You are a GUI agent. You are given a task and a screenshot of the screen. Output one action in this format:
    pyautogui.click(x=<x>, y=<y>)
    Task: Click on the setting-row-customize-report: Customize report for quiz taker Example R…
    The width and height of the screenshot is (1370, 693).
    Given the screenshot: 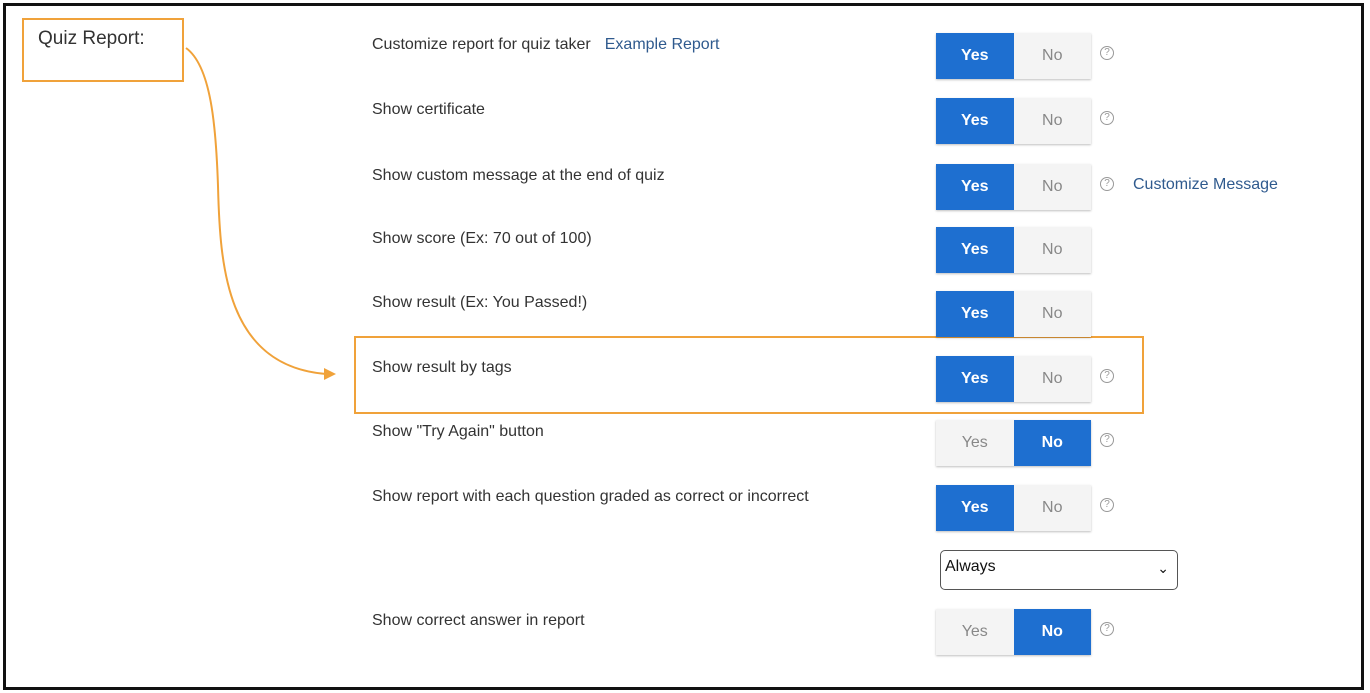 What is the action you would take?
    pyautogui.click(x=683, y=56)
    